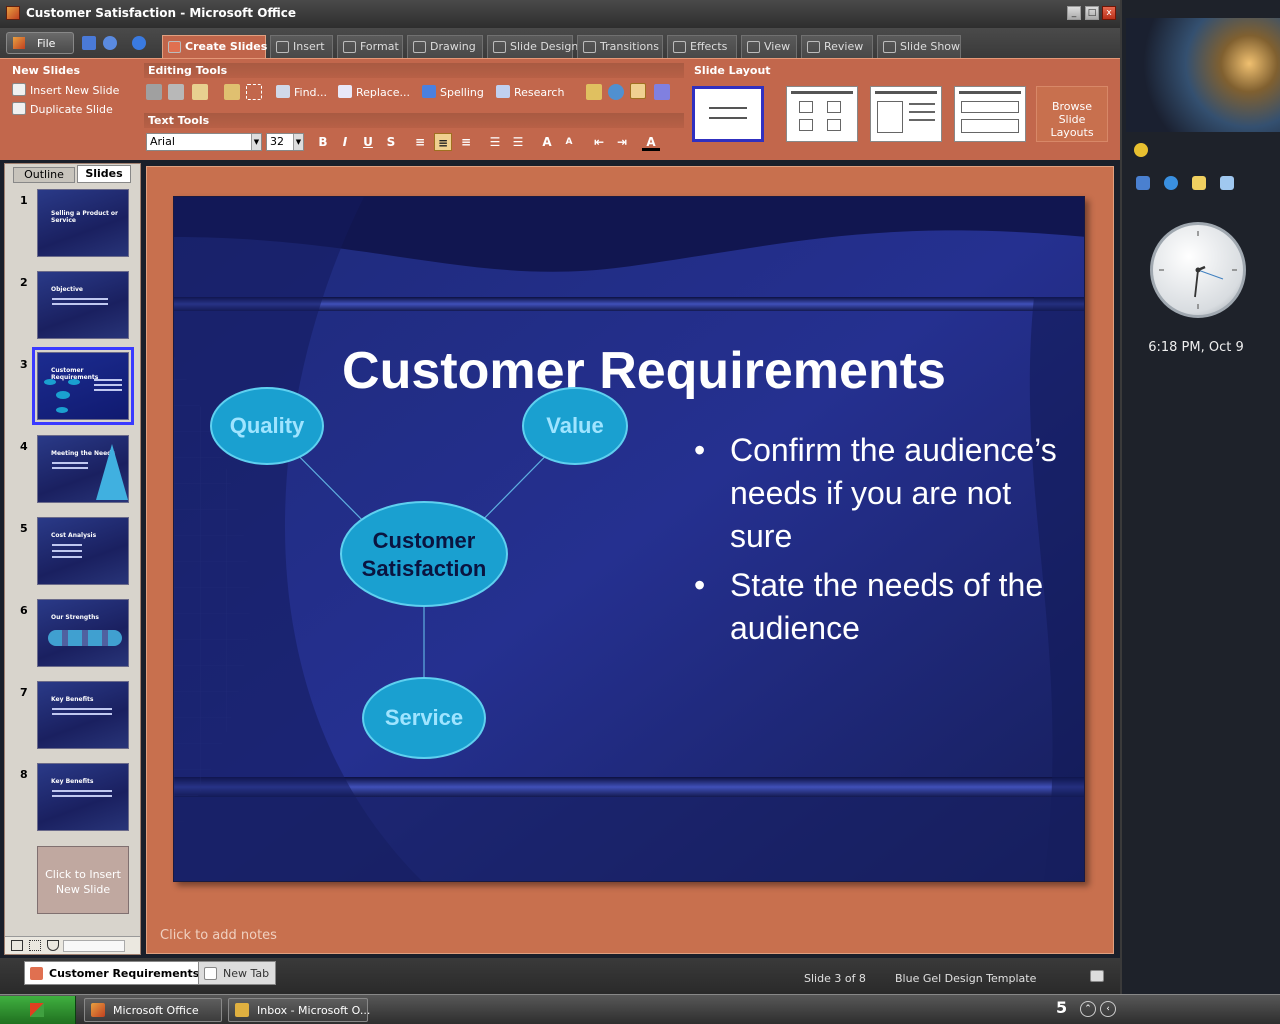 This screenshot has height=1024, width=1280. What do you see at coordinates (83, 386) in the screenshot?
I see `slide-thumbnail-3: Customer Requirements` at bounding box center [83, 386].